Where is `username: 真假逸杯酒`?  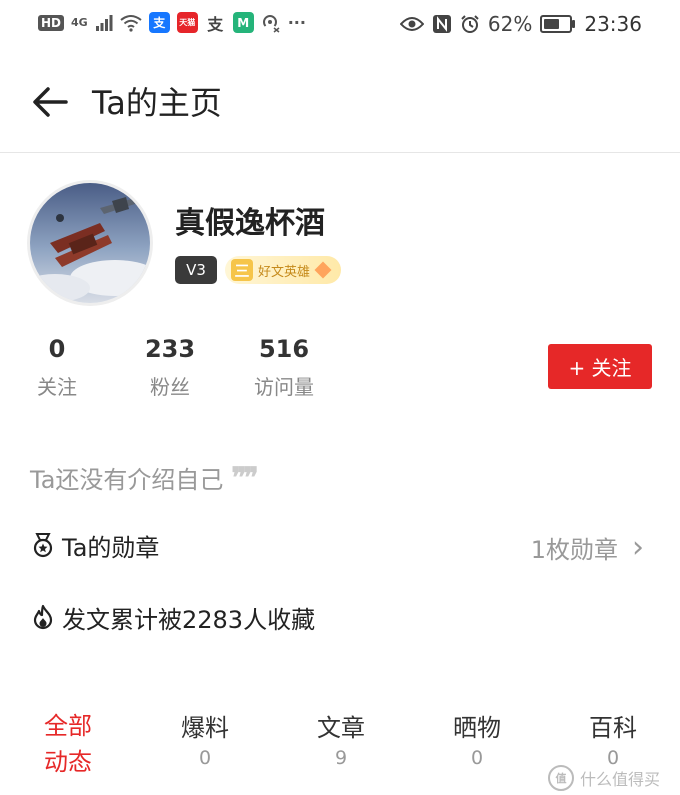 username: 真假逸杯酒 is located at coordinates (250, 223).